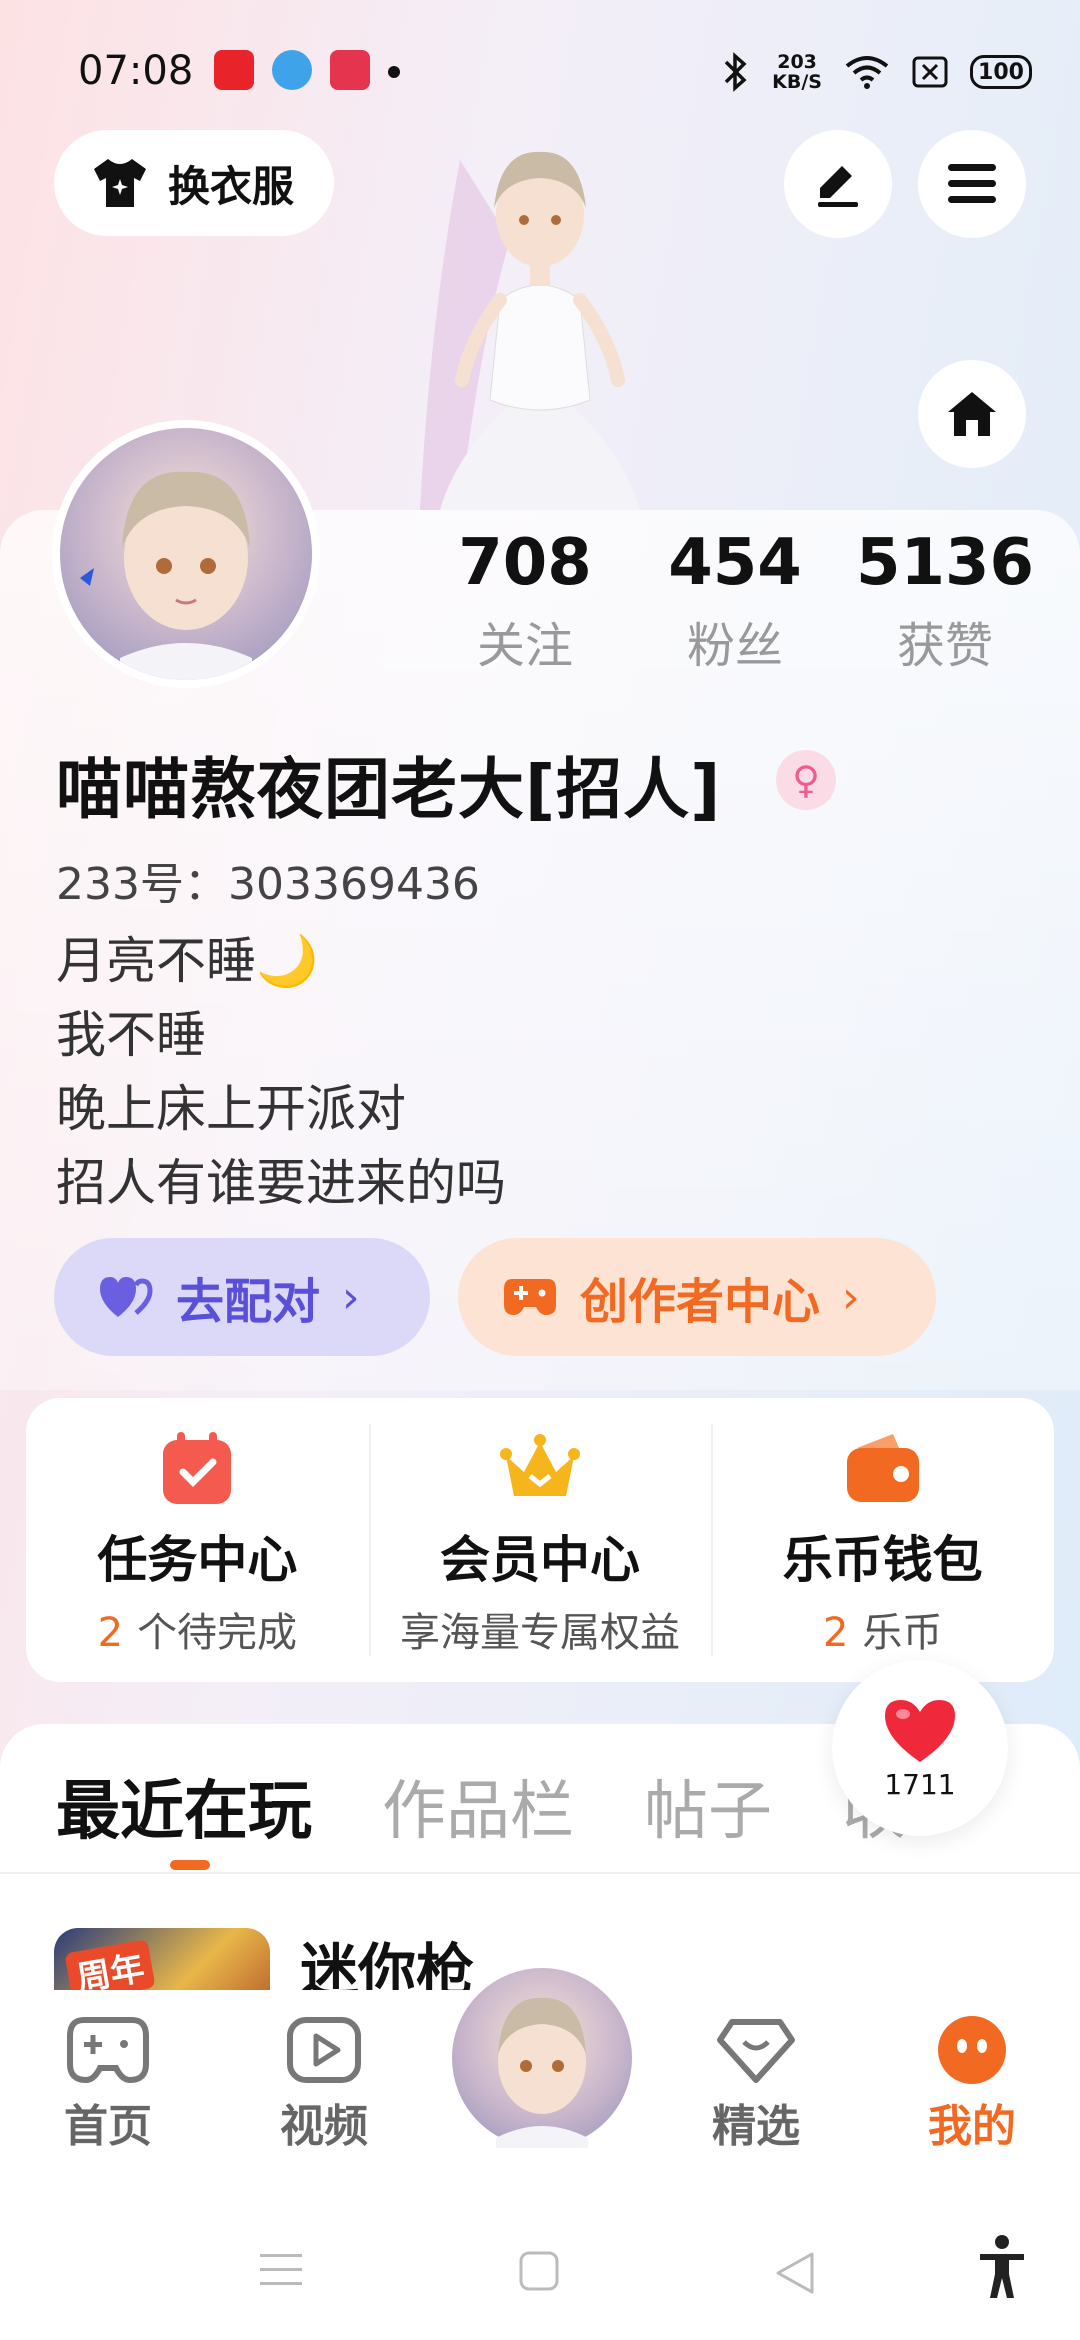 This screenshot has width=1080, height=2340. I want to click on nav-label: 我的, so click(972, 2126).